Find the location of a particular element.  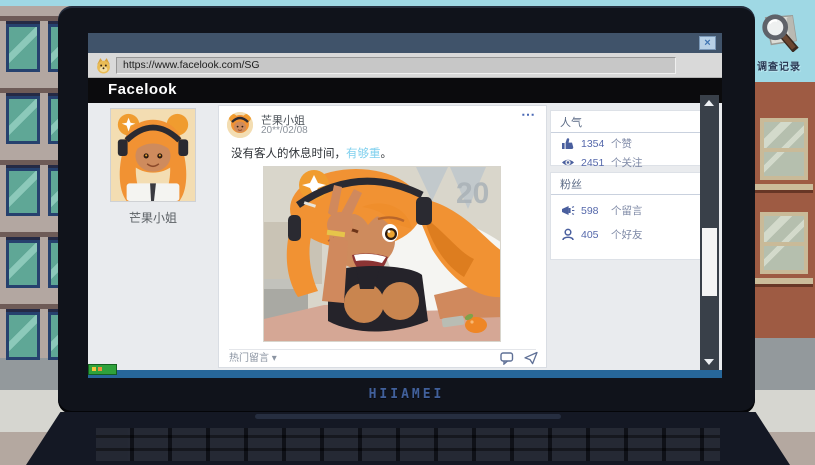

scroll-up-icon is located at coordinates (709, 103).